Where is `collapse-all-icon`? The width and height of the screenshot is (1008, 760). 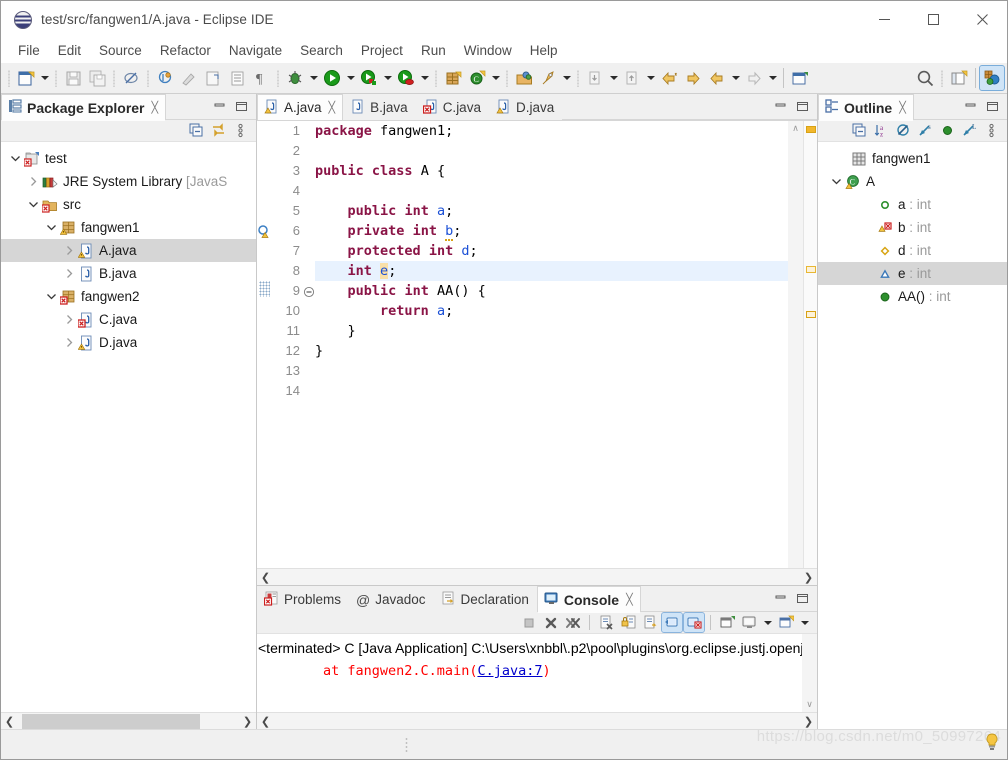
collapse-all-icon is located at coordinates (859, 130).